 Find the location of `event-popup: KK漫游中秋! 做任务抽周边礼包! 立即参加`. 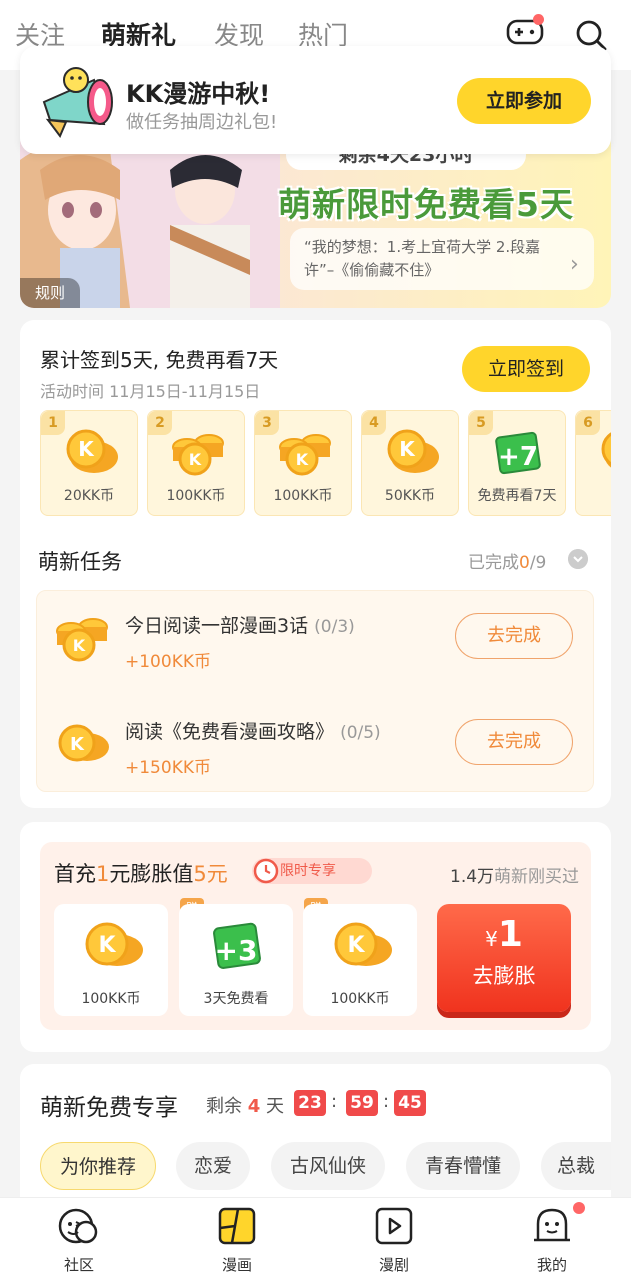

event-popup: KK漫游中秋! 做任务抽周边礼包! 立即参加 is located at coordinates (315, 100).